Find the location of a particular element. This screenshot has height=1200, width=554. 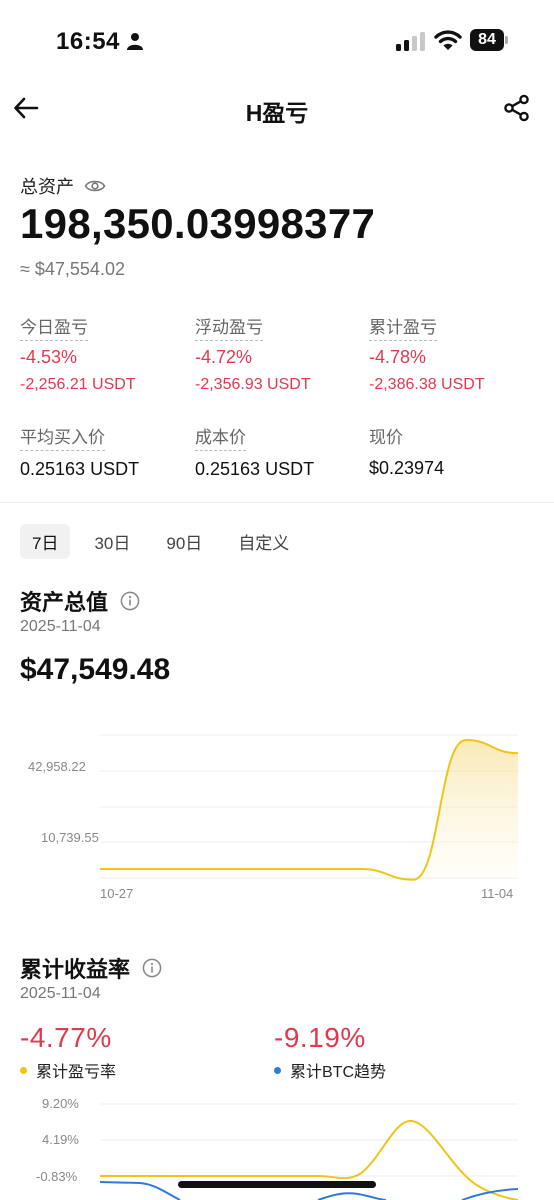

battery-tip is located at coordinates (506, 40).